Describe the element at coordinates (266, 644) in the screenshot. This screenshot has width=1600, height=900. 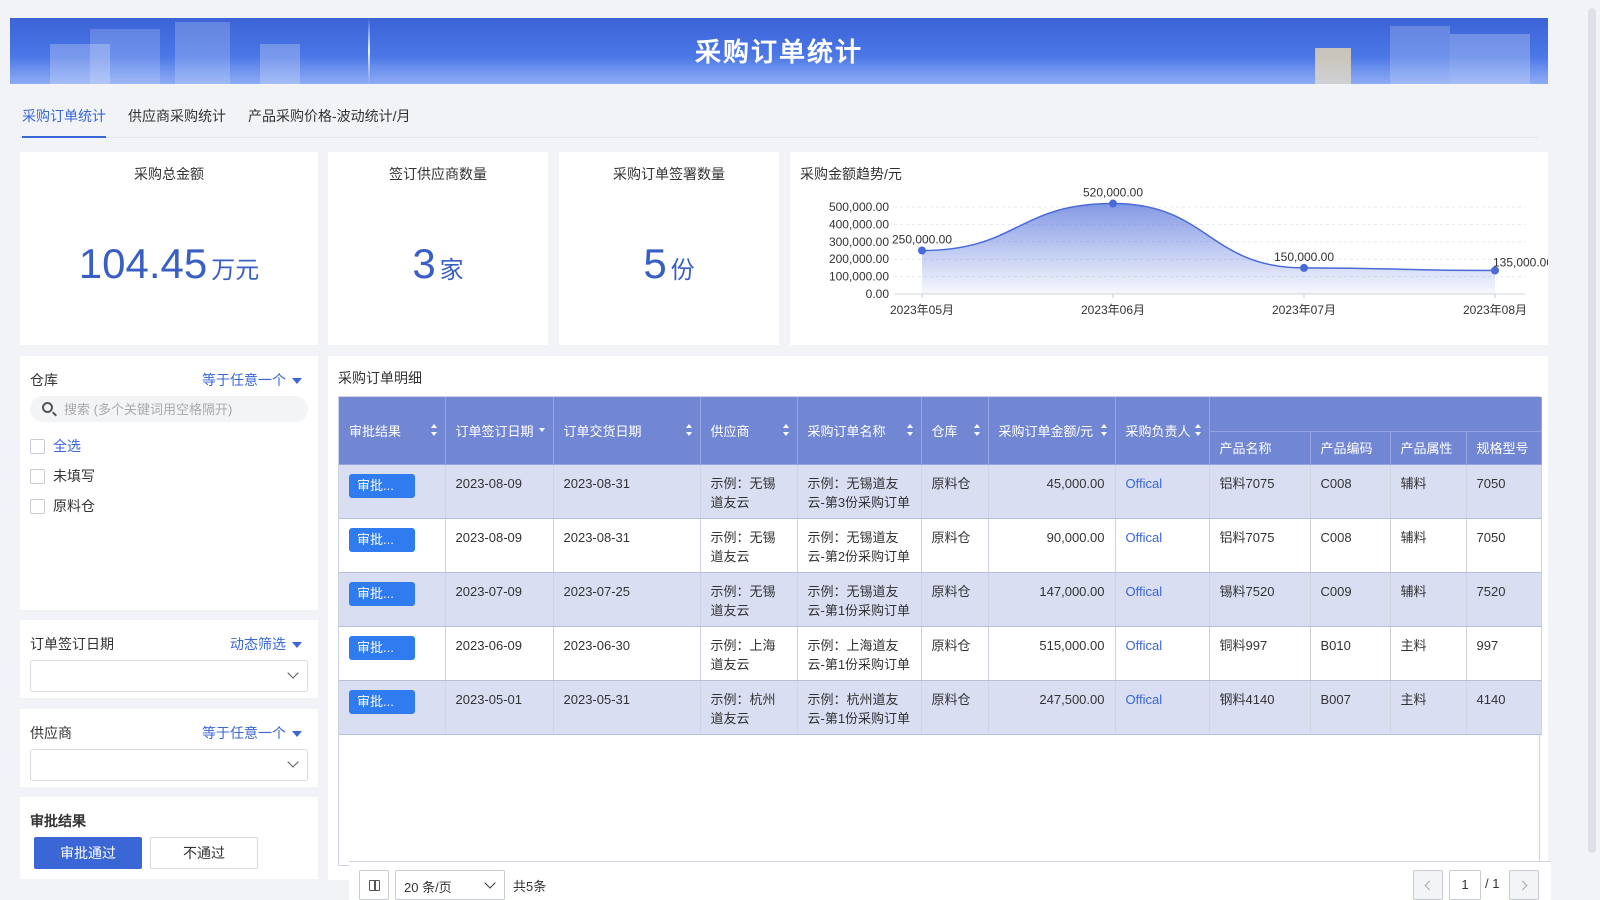
I see `sign-date-filter-mode: 动态筛选` at that location.